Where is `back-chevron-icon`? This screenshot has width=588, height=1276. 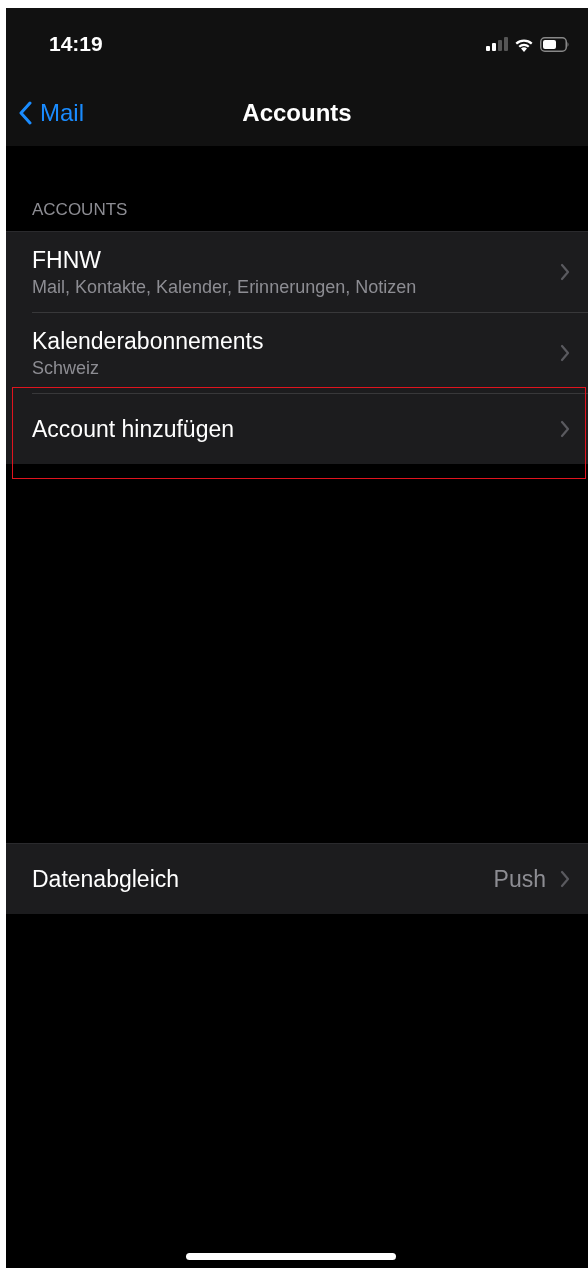
back-chevron-icon is located at coordinates (25, 113).